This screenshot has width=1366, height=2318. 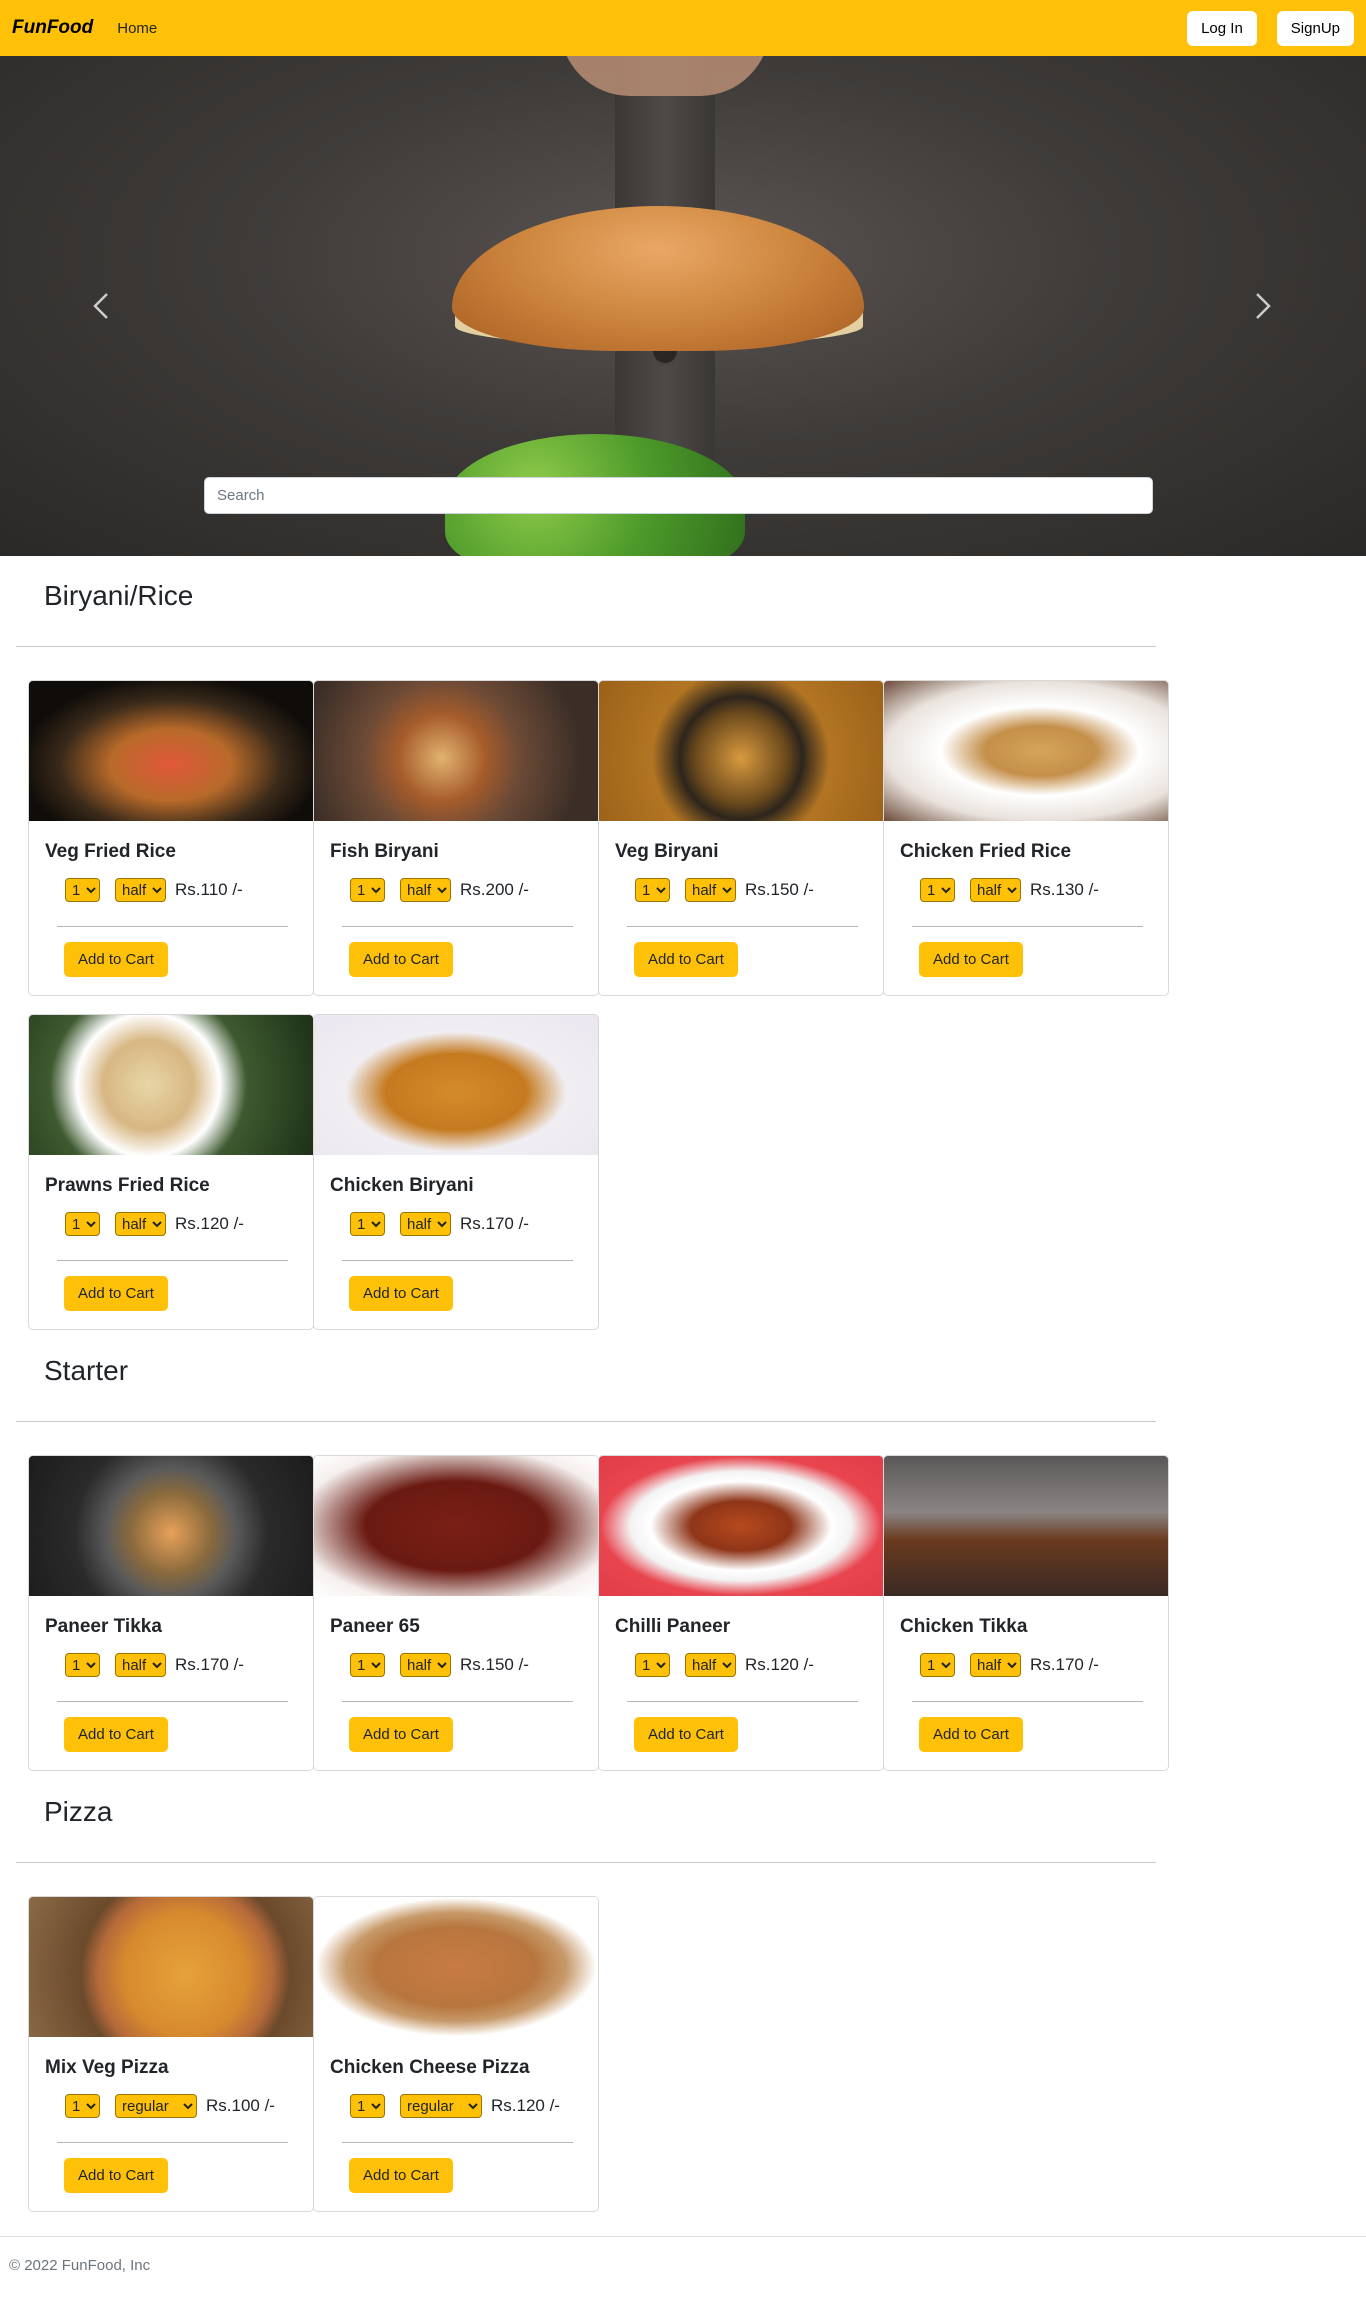 What do you see at coordinates (209, 889) in the screenshot?
I see `food-price: Rs.110 /-` at bounding box center [209, 889].